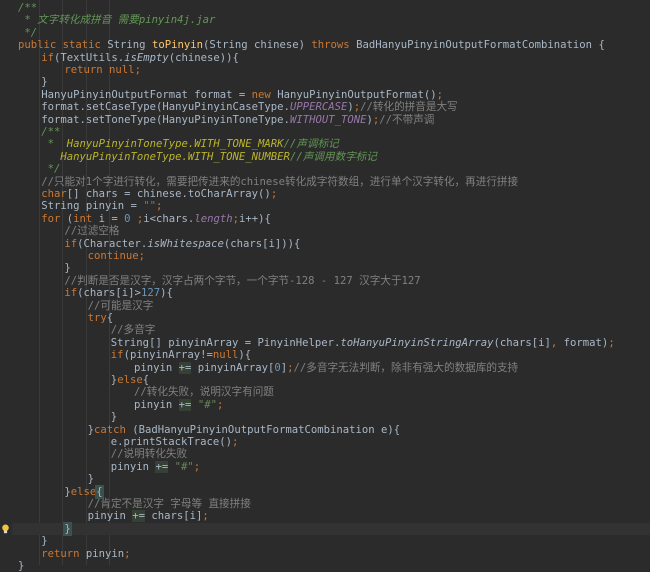 This screenshot has width=650, height=572. I want to click on code-line: //说明转化失败, so click(149, 454).